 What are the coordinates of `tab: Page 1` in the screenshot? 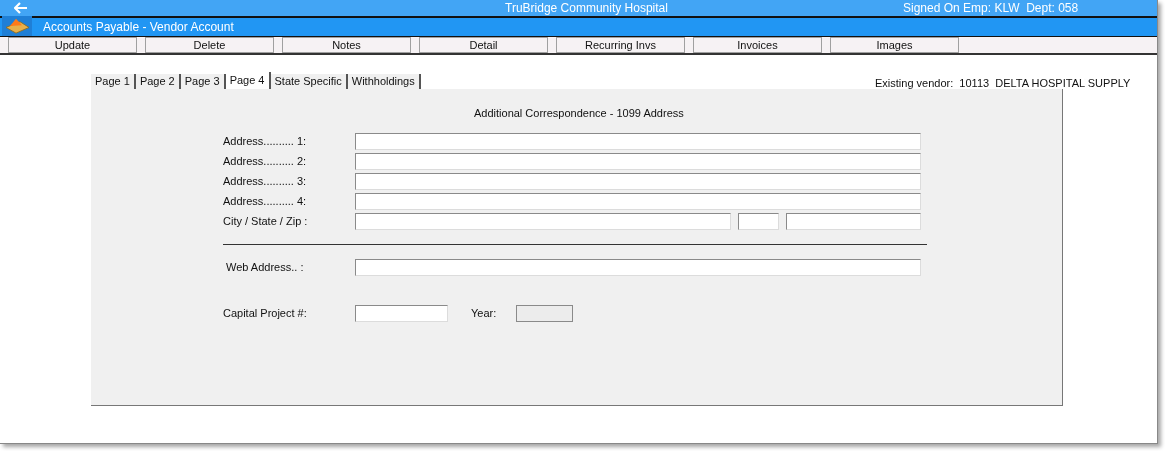 It's located at (113, 81).